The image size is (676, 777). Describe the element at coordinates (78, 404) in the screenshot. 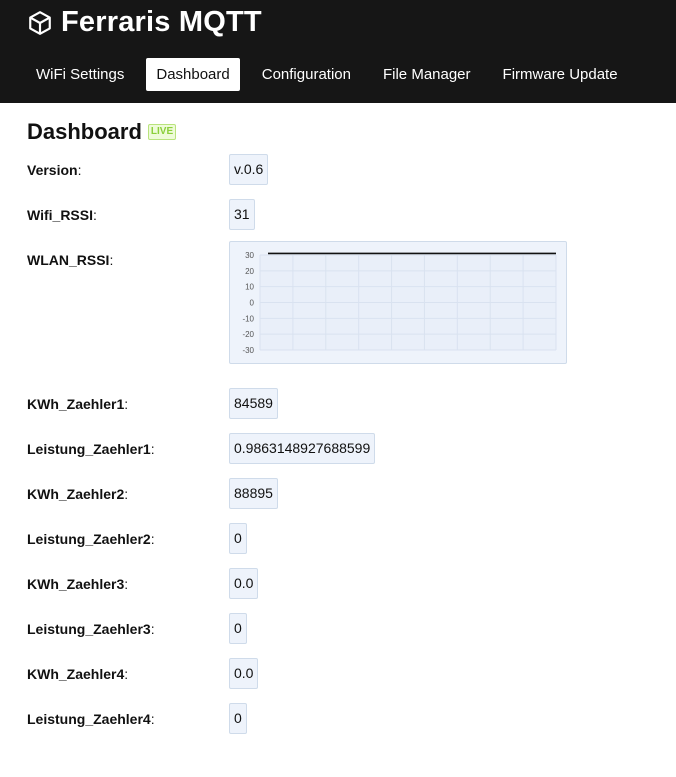

I see `field-label: KWh_Zaehler1:` at that location.